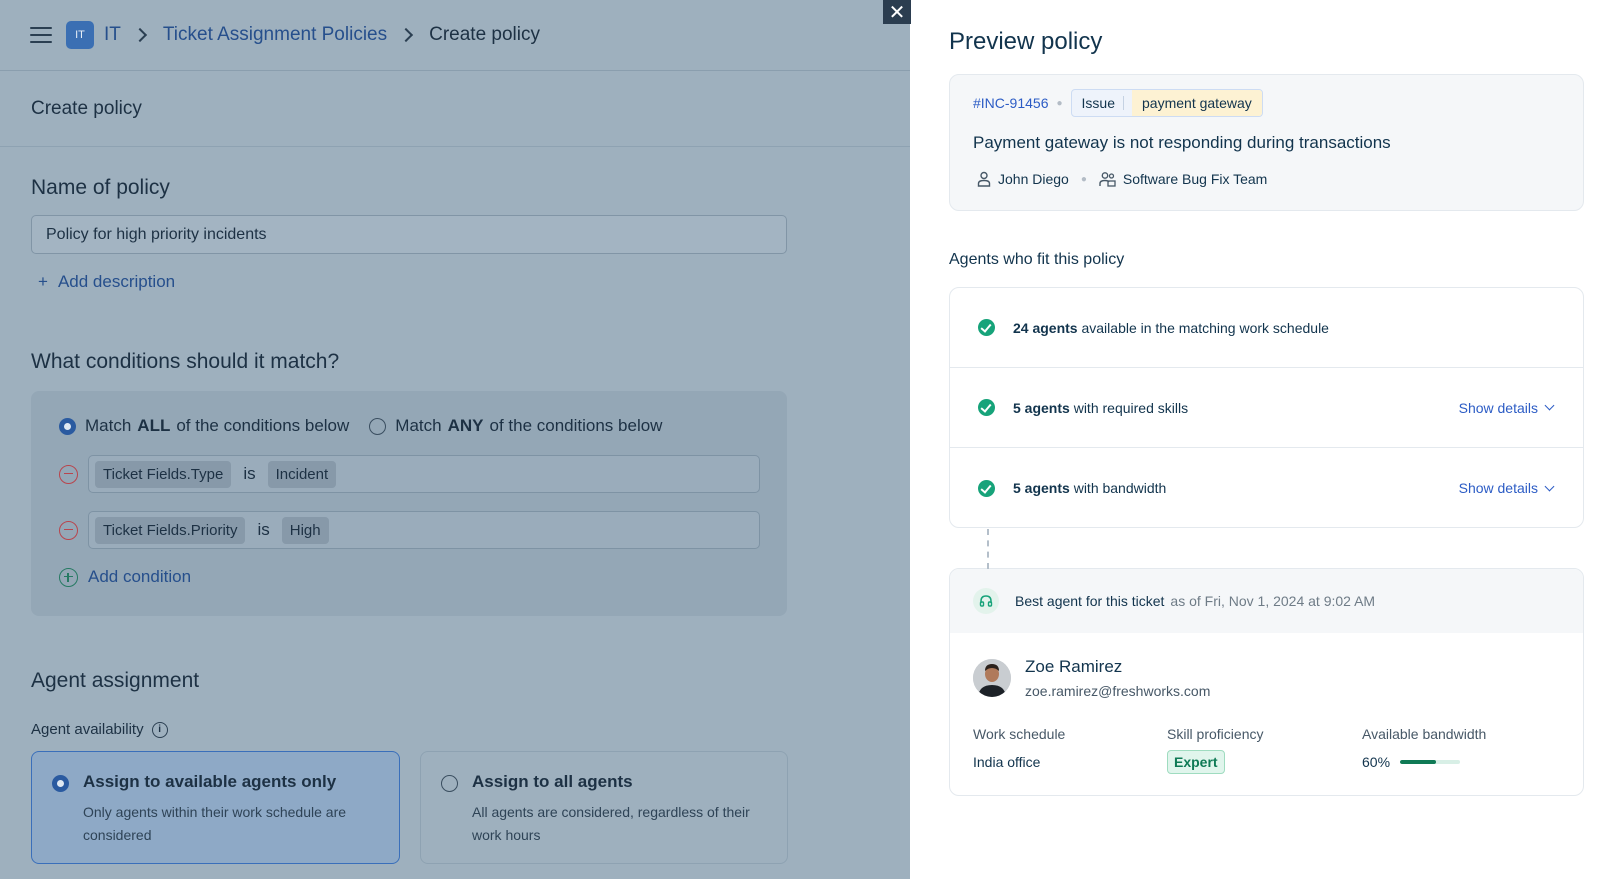  I want to click on plus-circle-icon, so click(68, 577).